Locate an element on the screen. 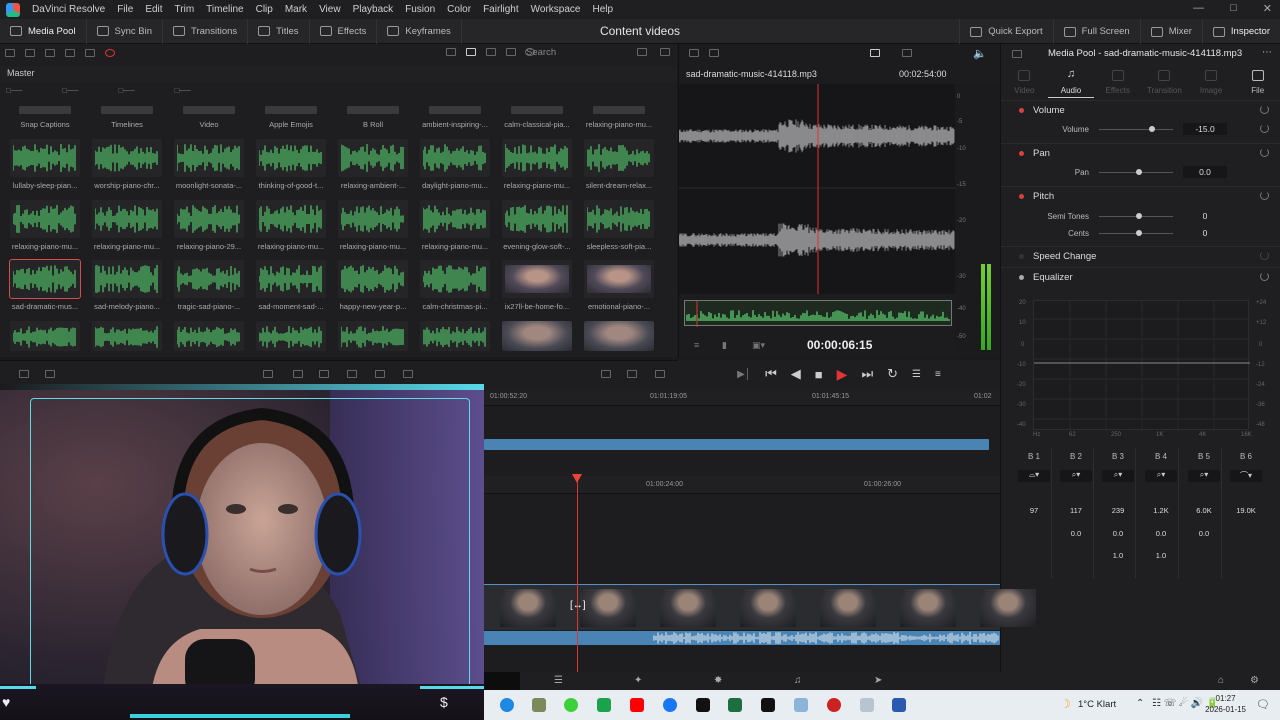  eq-band-header: B 4 is located at coordinates (1161, 456).